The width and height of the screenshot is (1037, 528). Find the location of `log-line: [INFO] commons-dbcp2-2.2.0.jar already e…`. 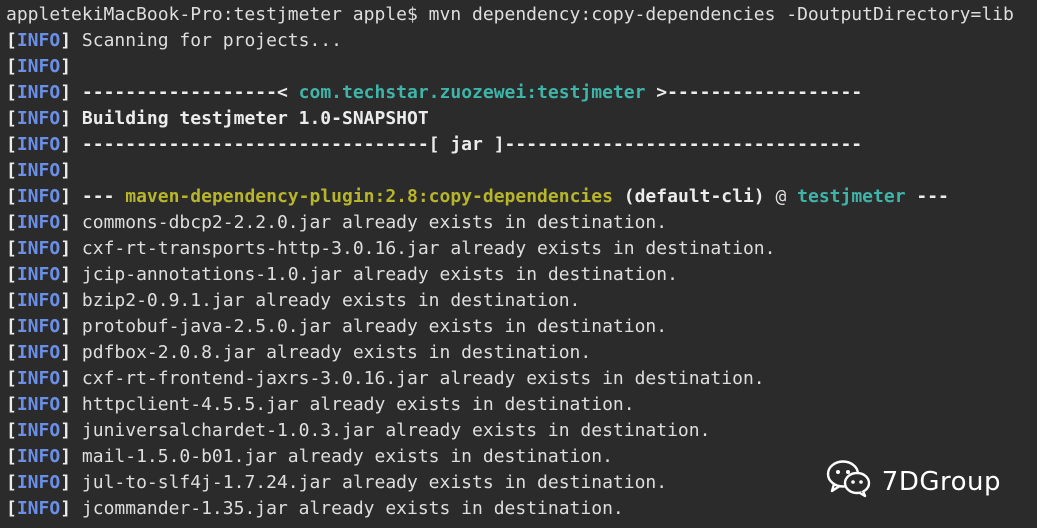

log-line: [INFO] commons-dbcp2-2.2.0.jar already e… is located at coordinates (521, 223).